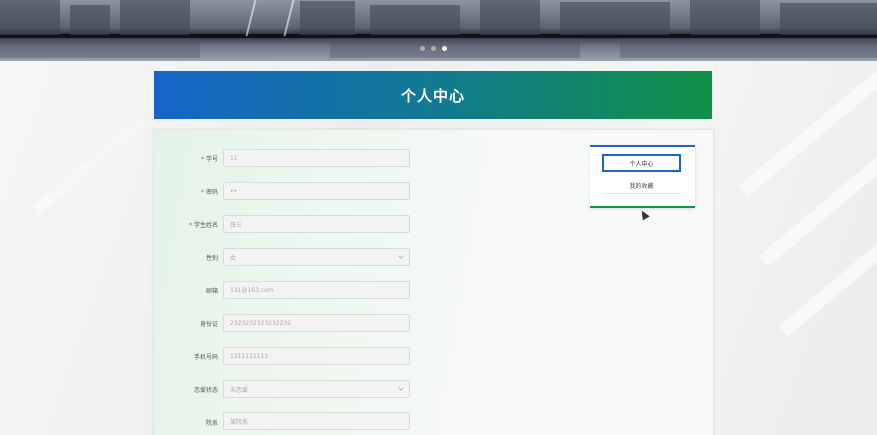 This screenshot has width=877, height=435. I want to click on tower-shape, so click(270, 18).